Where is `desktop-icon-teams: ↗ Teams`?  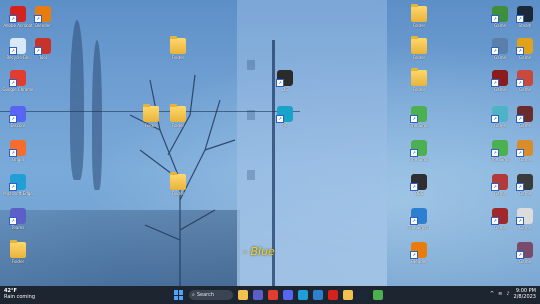 desktop-icon-teams: ↗ Teams is located at coordinates (18, 219).